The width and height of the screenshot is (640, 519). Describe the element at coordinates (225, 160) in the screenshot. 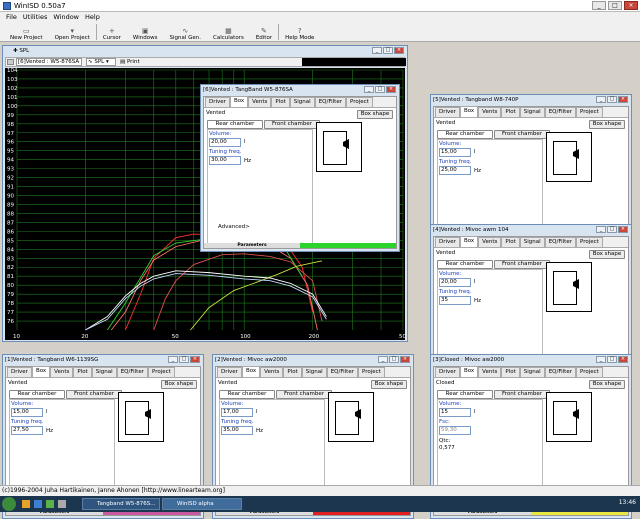

I see `param2-field: 30,00` at that location.